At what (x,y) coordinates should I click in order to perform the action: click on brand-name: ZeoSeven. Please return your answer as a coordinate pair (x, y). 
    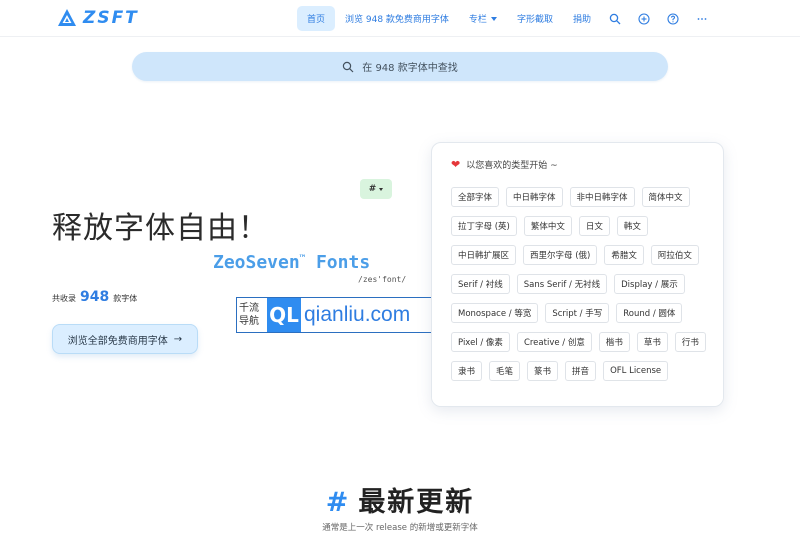
    Looking at the image, I should click on (256, 262).